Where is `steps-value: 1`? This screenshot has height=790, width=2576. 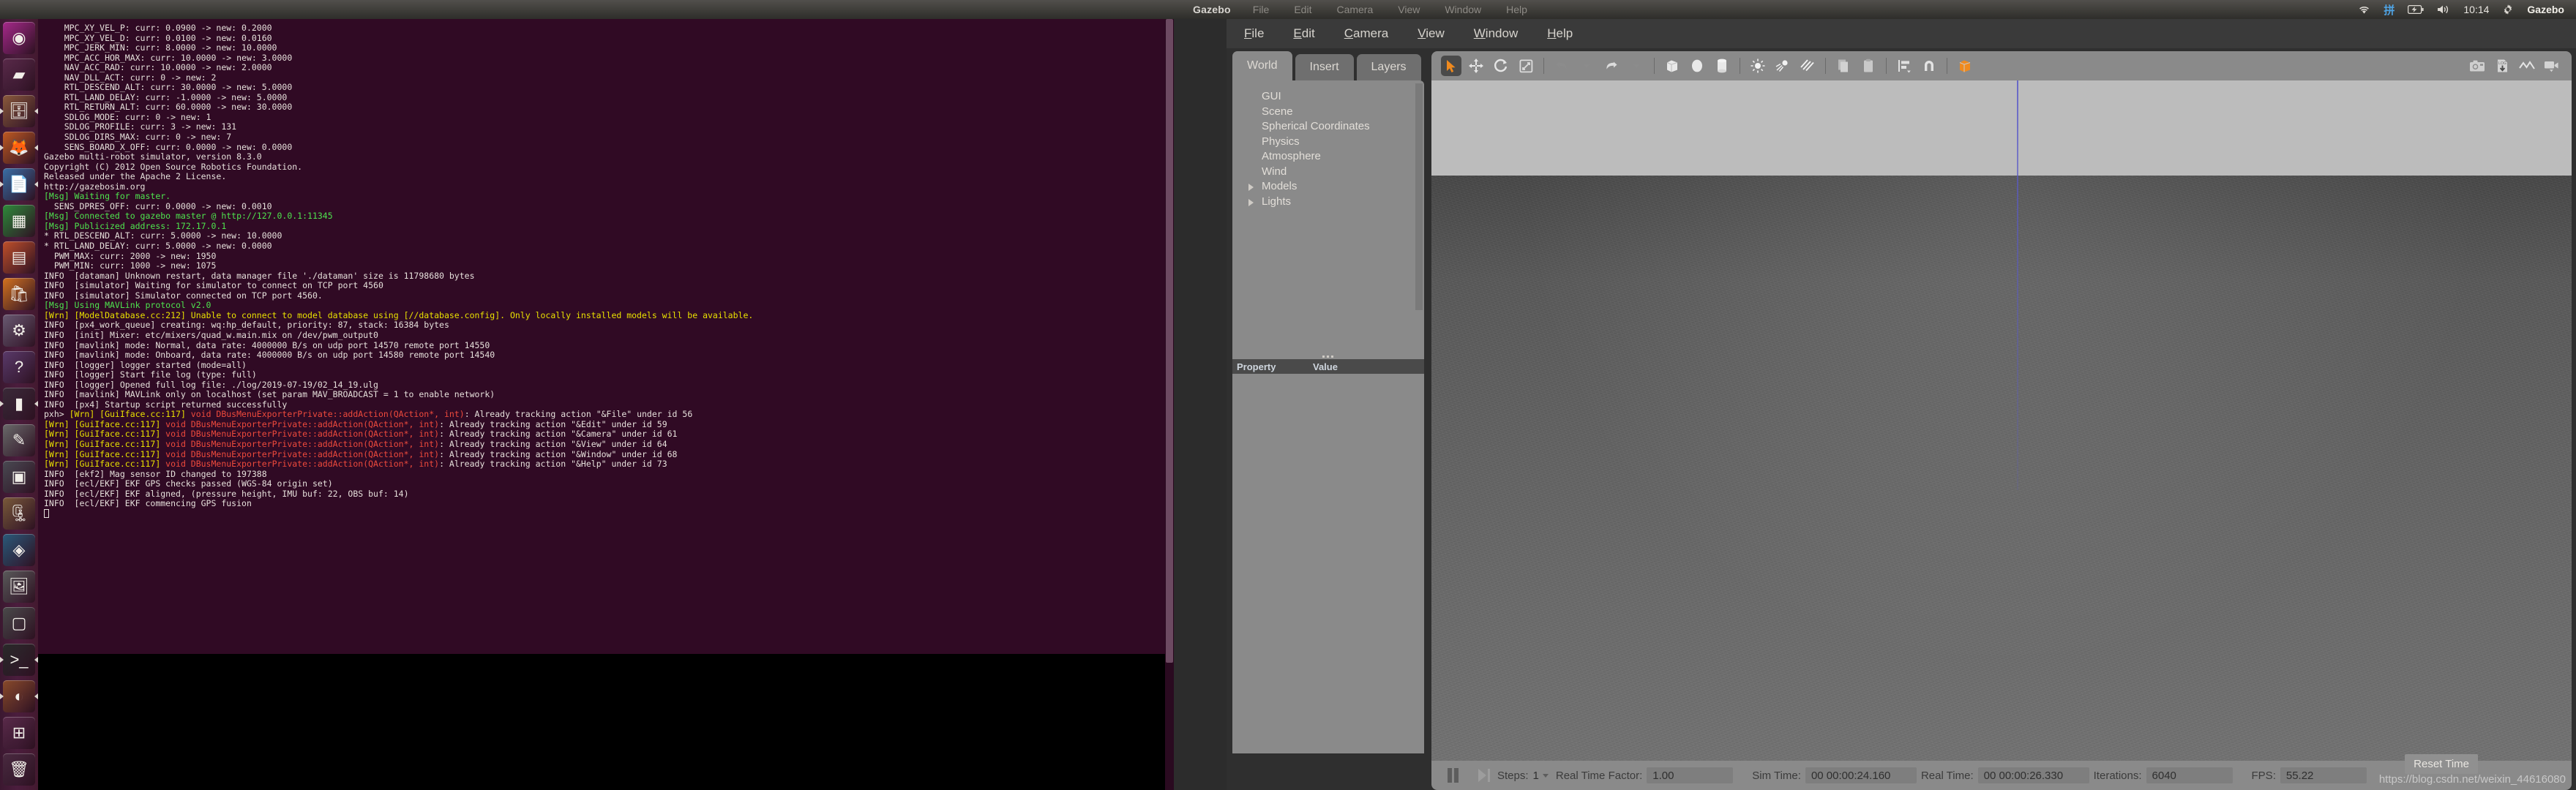 steps-value: 1 is located at coordinates (1536, 776).